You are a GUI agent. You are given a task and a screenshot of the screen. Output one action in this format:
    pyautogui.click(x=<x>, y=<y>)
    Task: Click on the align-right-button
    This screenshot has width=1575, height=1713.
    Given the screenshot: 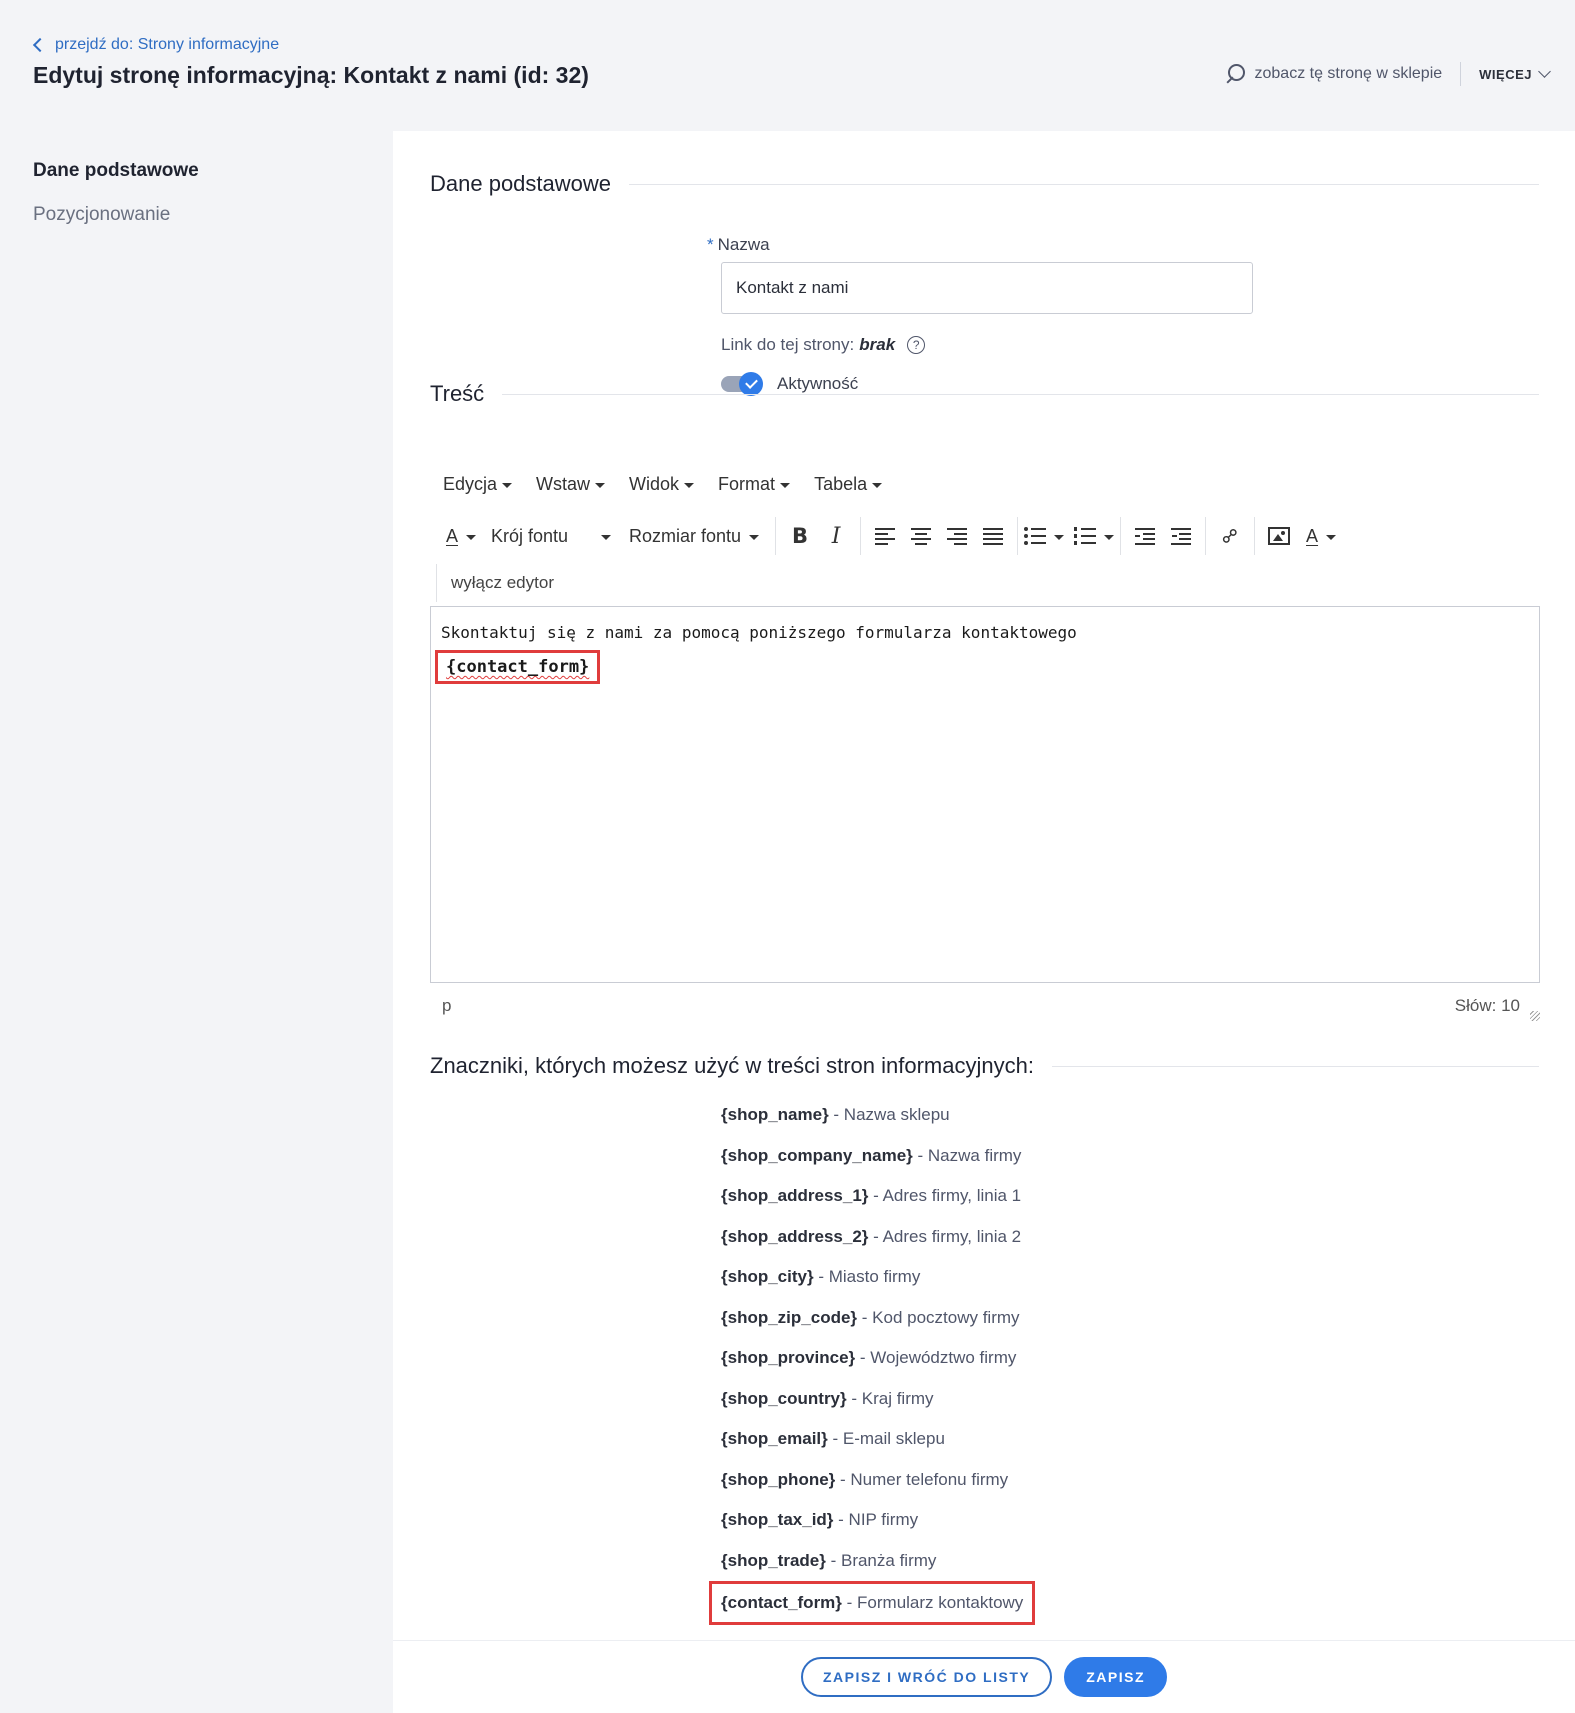 What is the action you would take?
    pyautogui.click(x=957, y=536)
    